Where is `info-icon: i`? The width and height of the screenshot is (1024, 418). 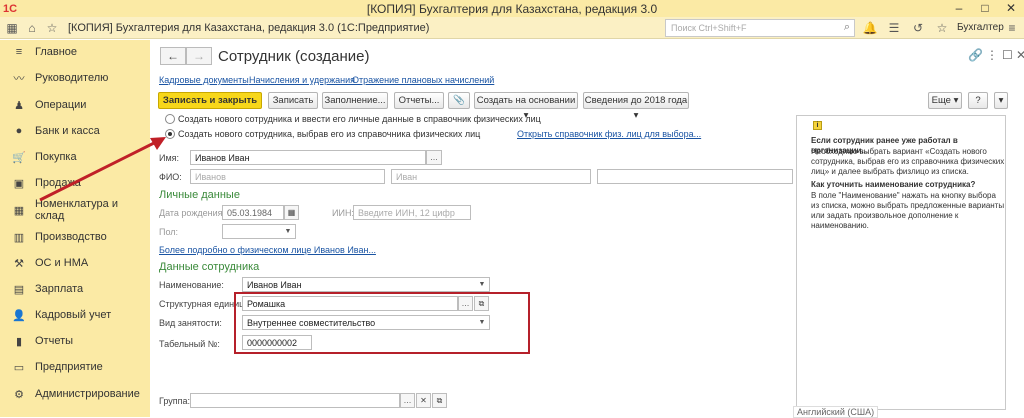
info-icon: i is located at coordinates (817, 125).